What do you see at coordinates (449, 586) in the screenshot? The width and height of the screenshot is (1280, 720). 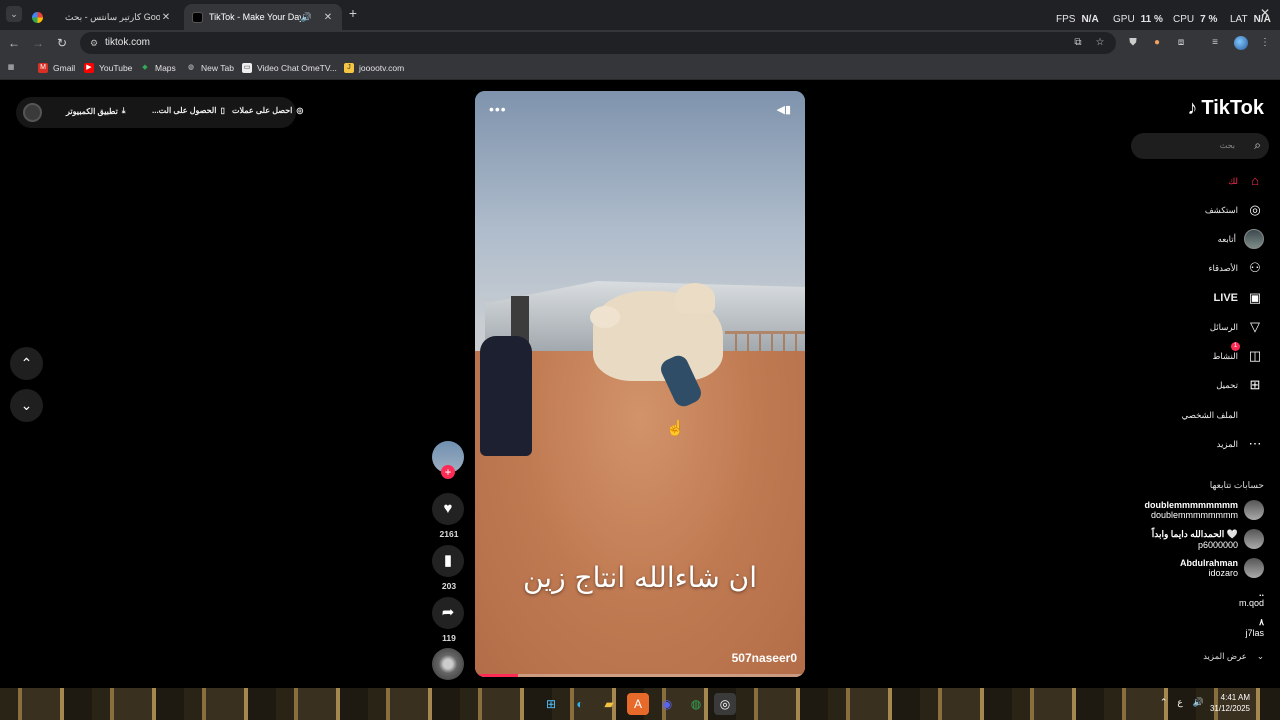 I see `save-count: 203` at bounding box center [449, 586].